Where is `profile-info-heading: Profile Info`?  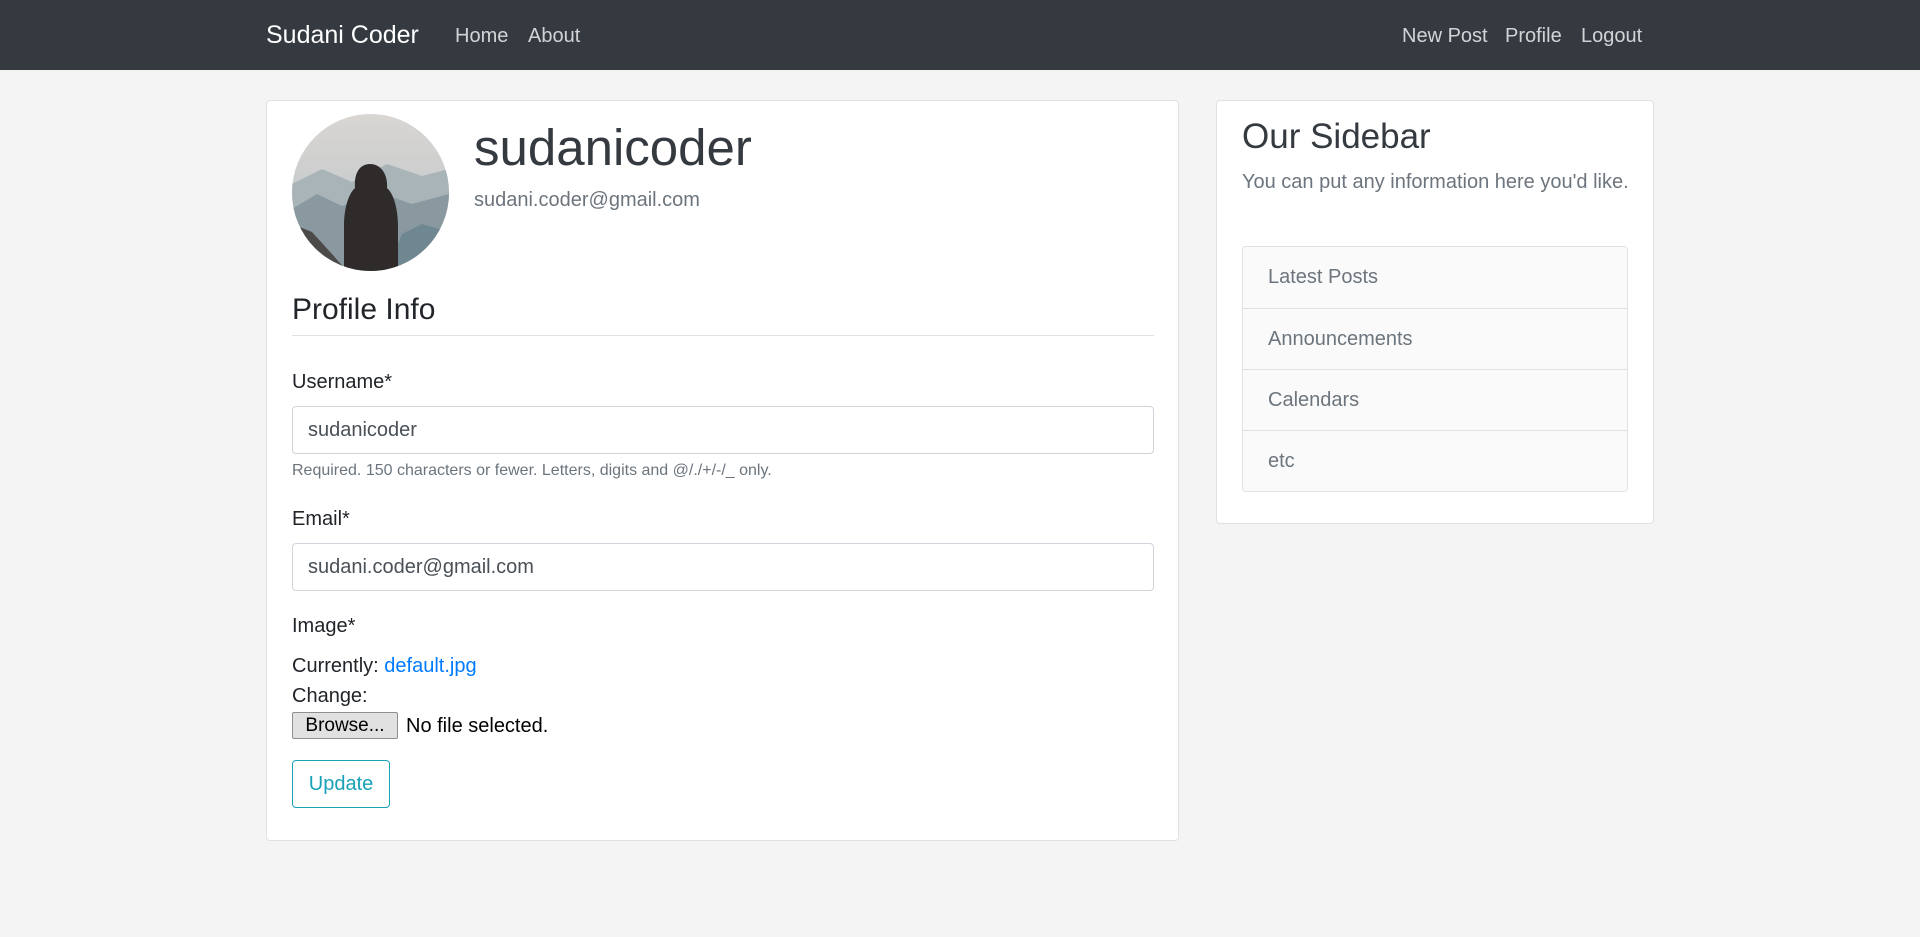
profile-info-heading: Profile Info is located at coordinates (364, 309).